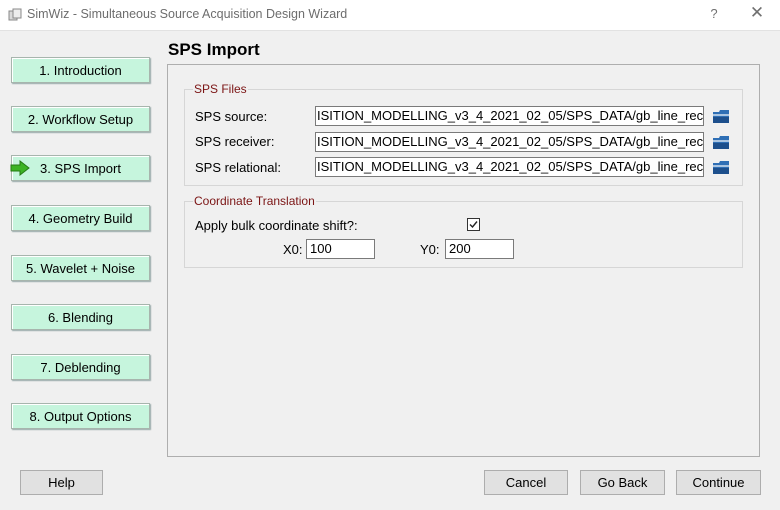  I want to click on step-label: 8. Output Options, so click(80, 416).